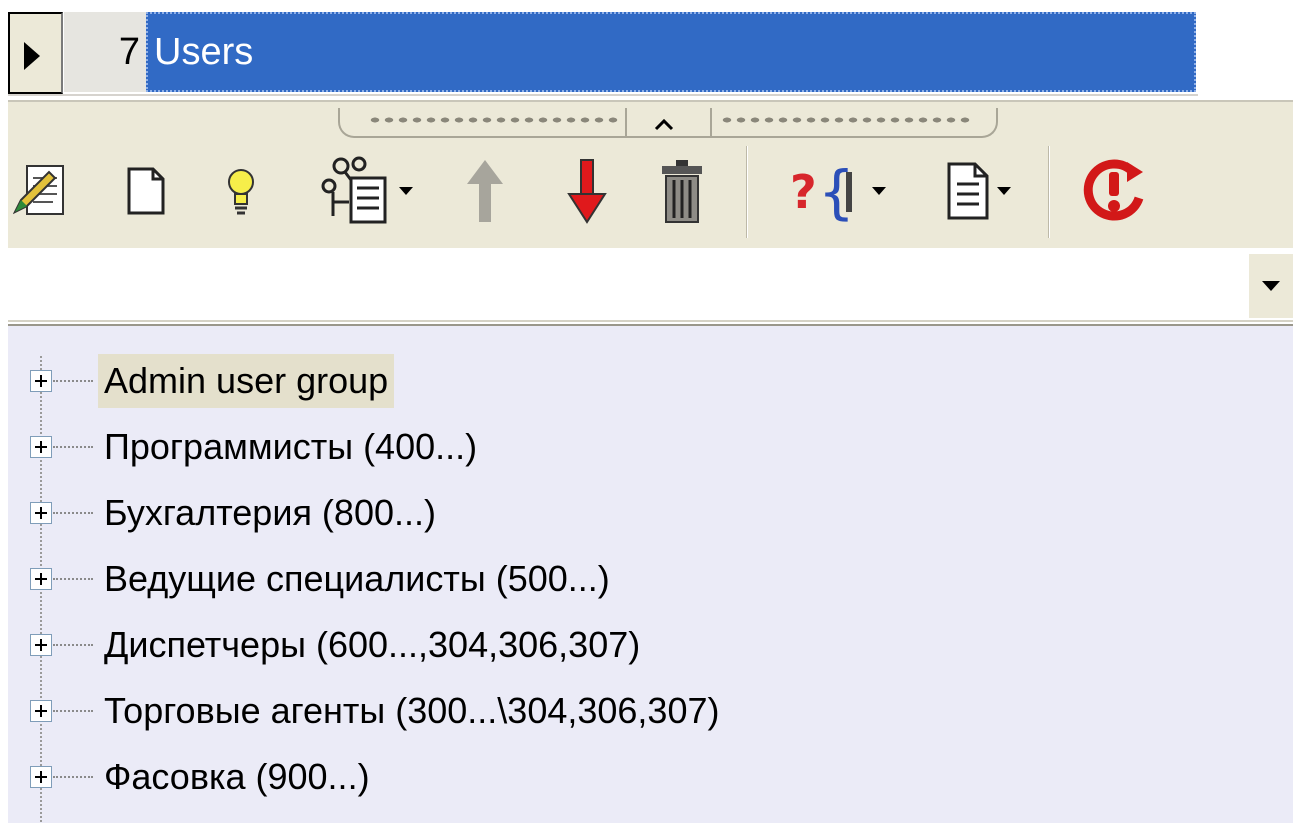 This screenshot has width=1293, height=823. I want to click on refresh-button, so click(1114, 191).